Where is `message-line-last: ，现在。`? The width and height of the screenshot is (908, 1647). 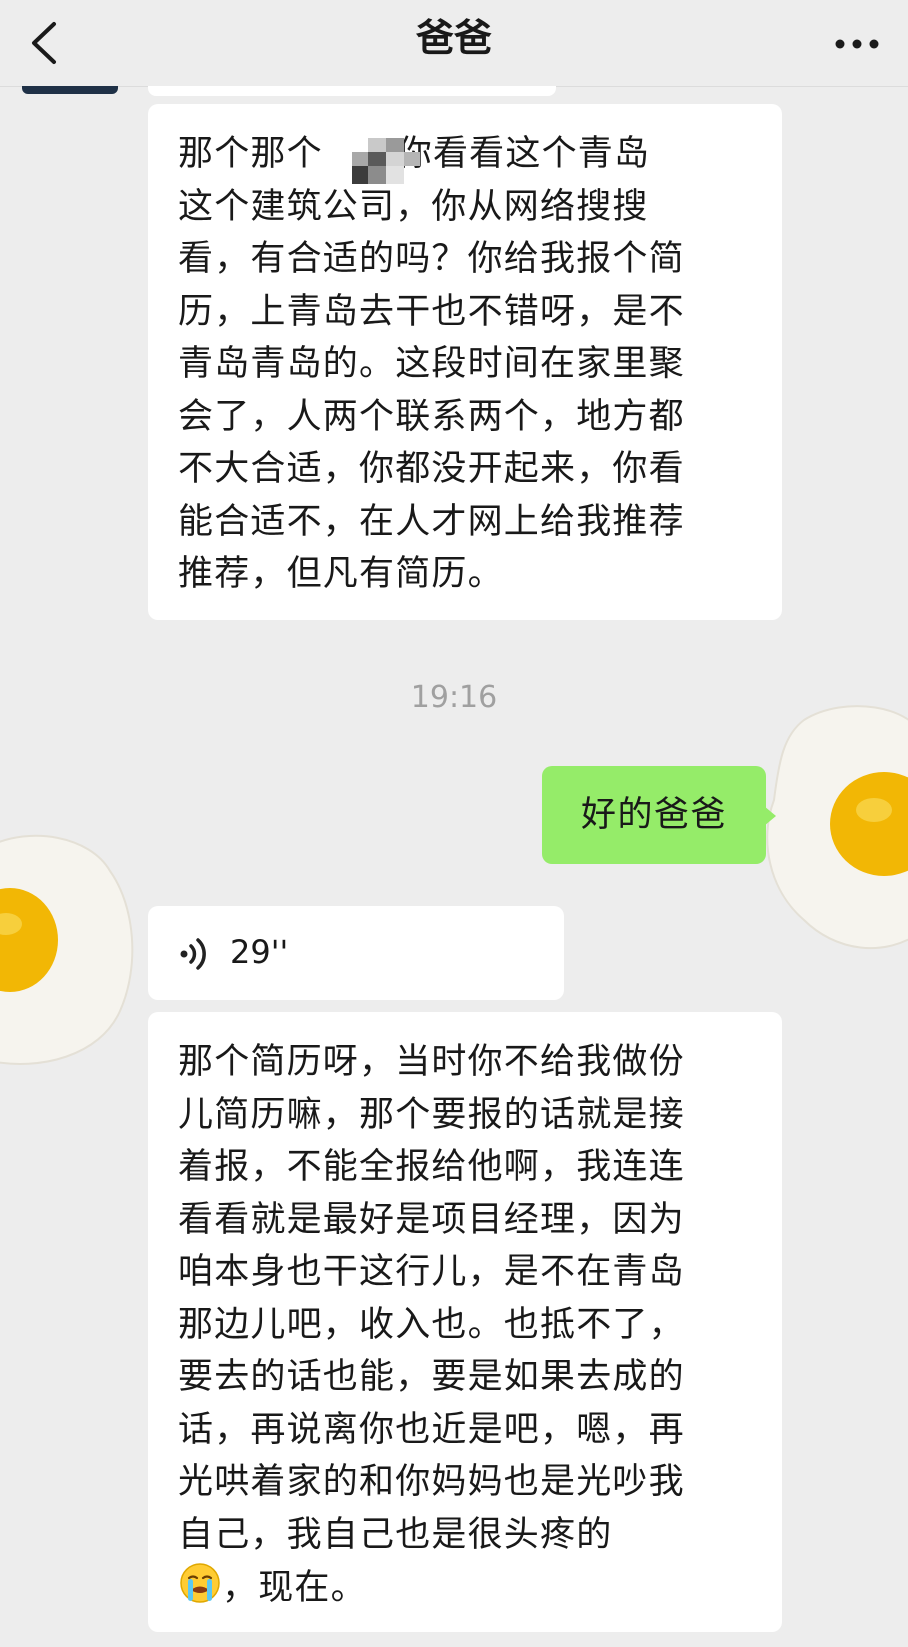 message-line-last: ，现在。 is located at coordinates (465, 1588).